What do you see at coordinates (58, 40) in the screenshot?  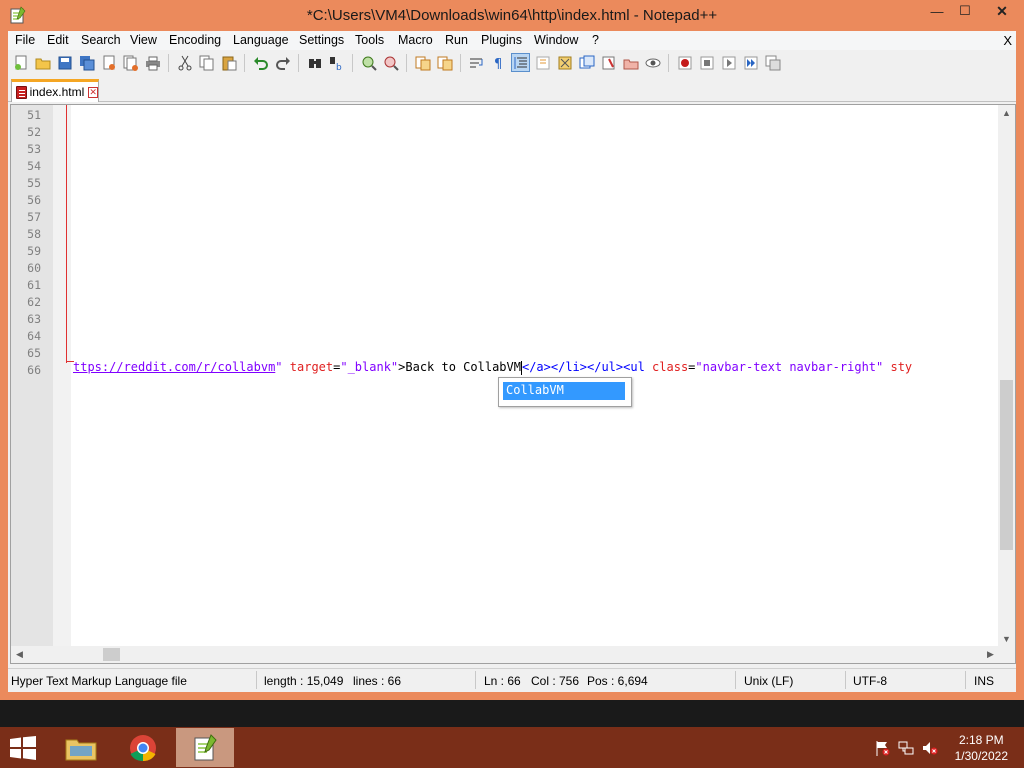 I see `menu-edit: Edit` at bounding box center [58, 40].